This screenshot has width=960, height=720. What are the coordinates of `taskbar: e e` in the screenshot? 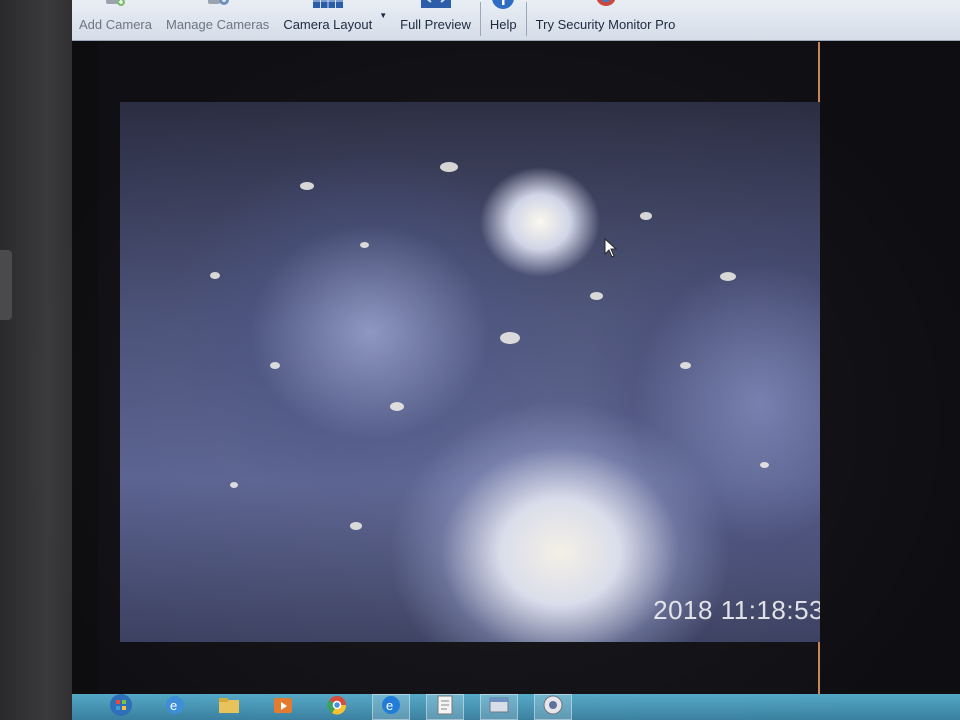 It's located at (516, 706).